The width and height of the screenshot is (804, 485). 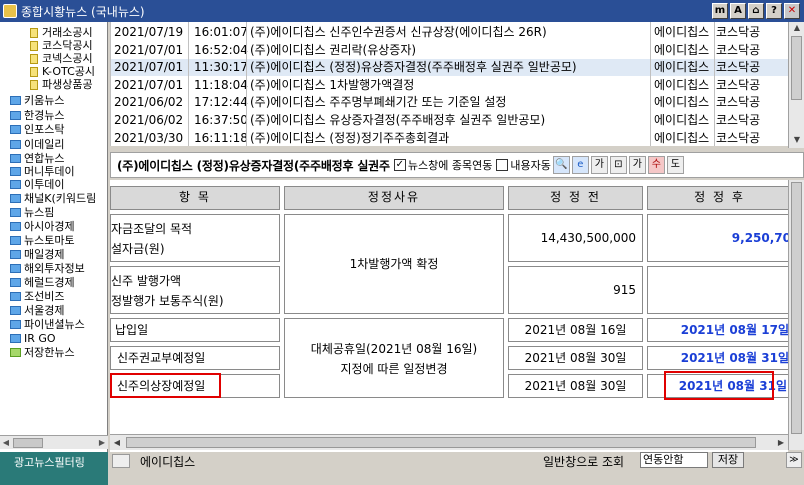 What do you see at coordinates (575, 358) in the screenshot?
I see `table-before-cell: 2021년 08월 30일` at bounding box center [575, 358].